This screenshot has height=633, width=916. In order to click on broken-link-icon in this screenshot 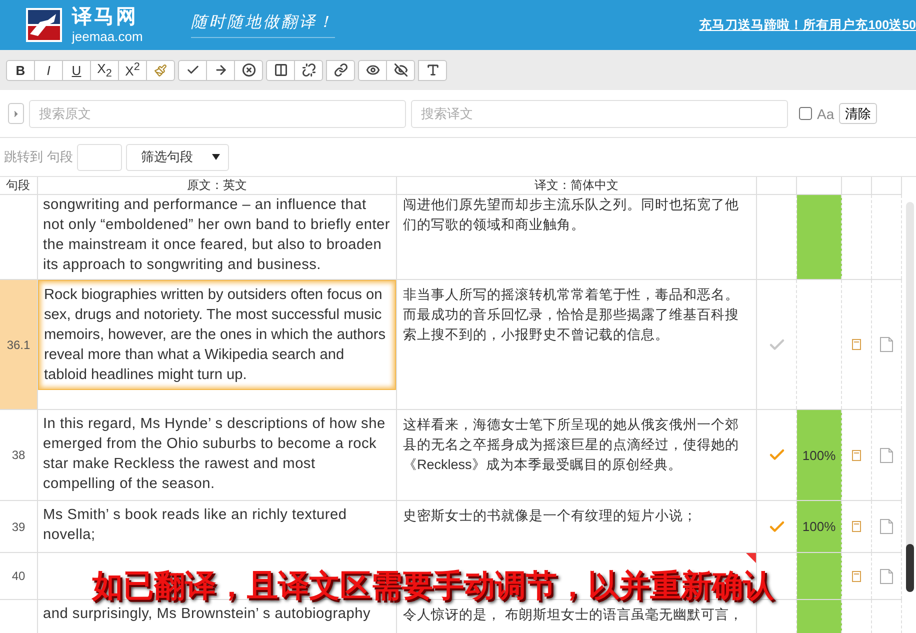, I will do `click(309, 70)`.